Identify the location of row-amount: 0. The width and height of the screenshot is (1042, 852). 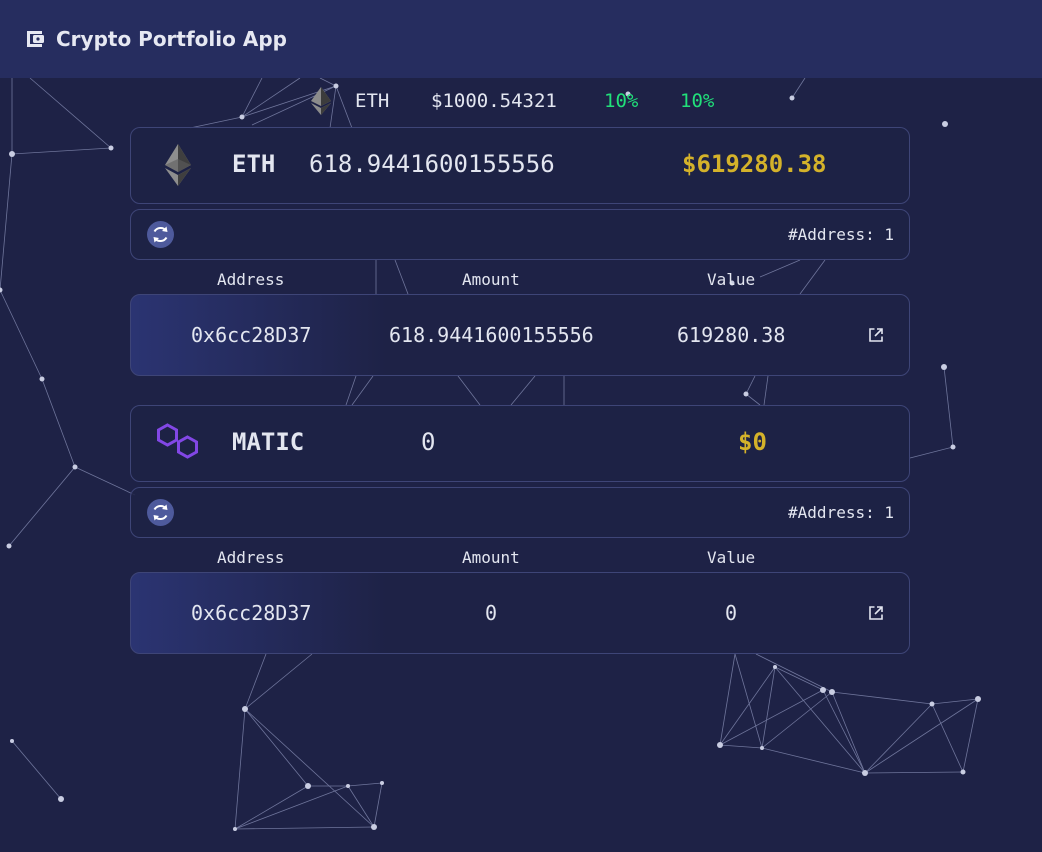
(491, 613).